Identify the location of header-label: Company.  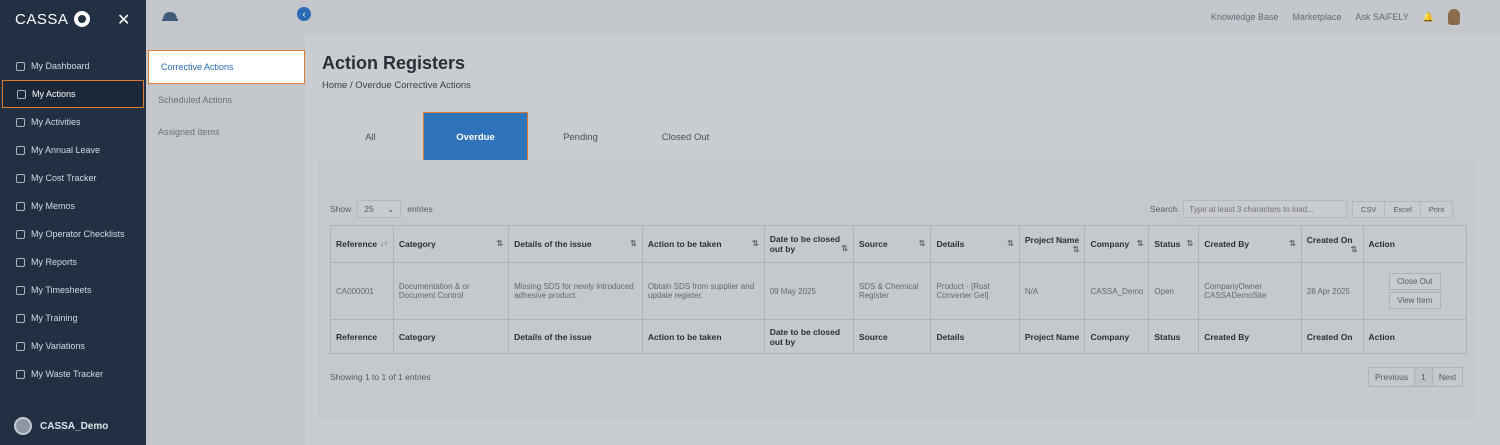
(1110, 244).